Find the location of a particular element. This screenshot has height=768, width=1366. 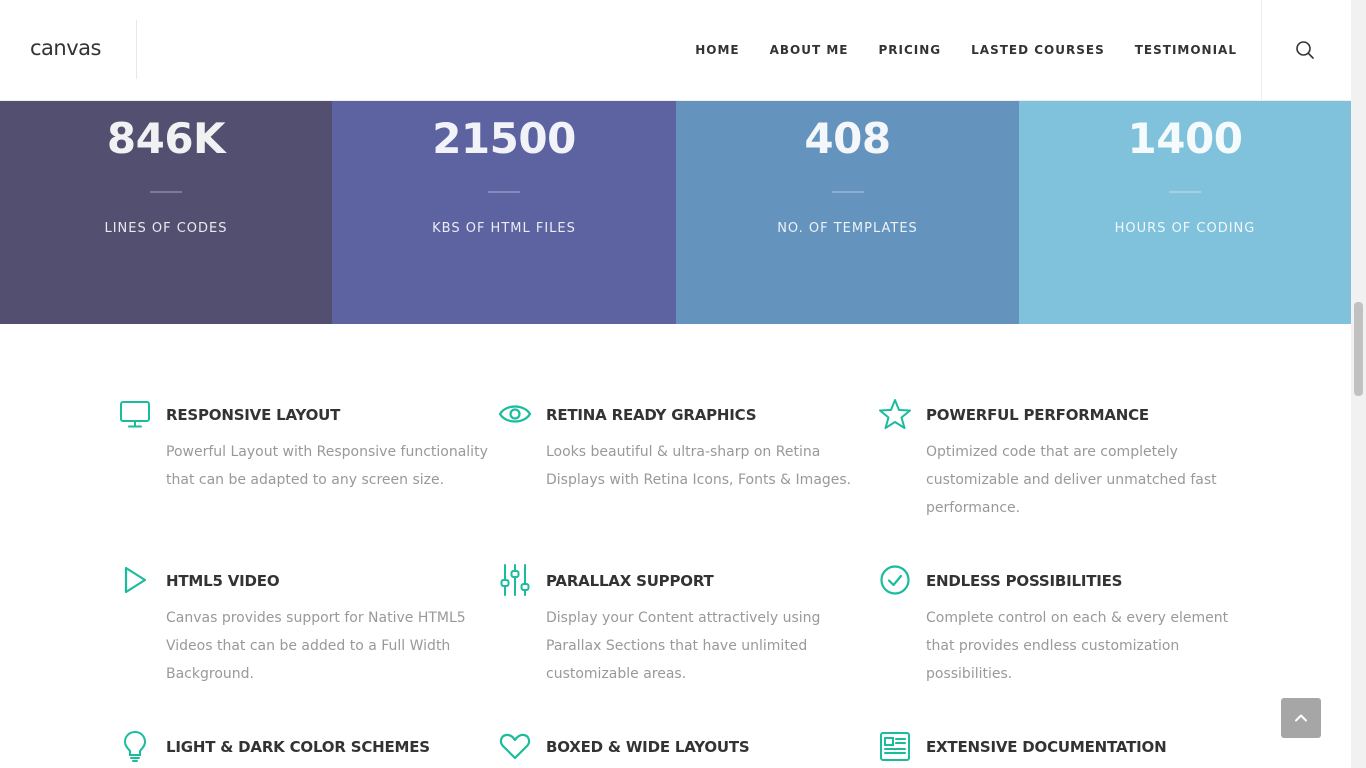

stat-no-of-templates: 408 NO. OF TEMPLATES is located at coordinates (847, 212).